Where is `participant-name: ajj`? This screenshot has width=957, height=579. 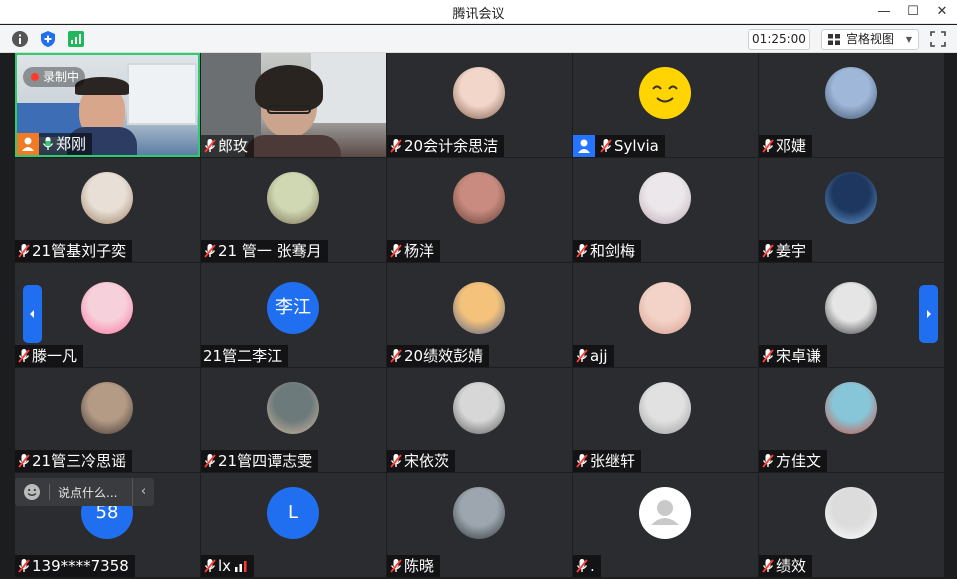
participant-name: ajj is located at coordinates (599, 356).